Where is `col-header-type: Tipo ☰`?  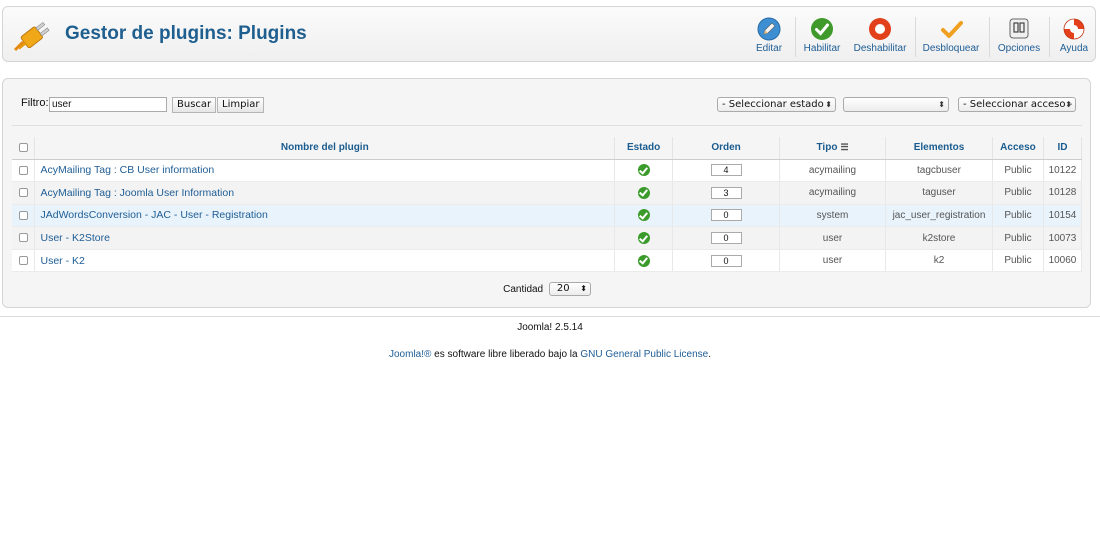 col-header-type: Tipo ☰ is located at coordinates (832, 148).